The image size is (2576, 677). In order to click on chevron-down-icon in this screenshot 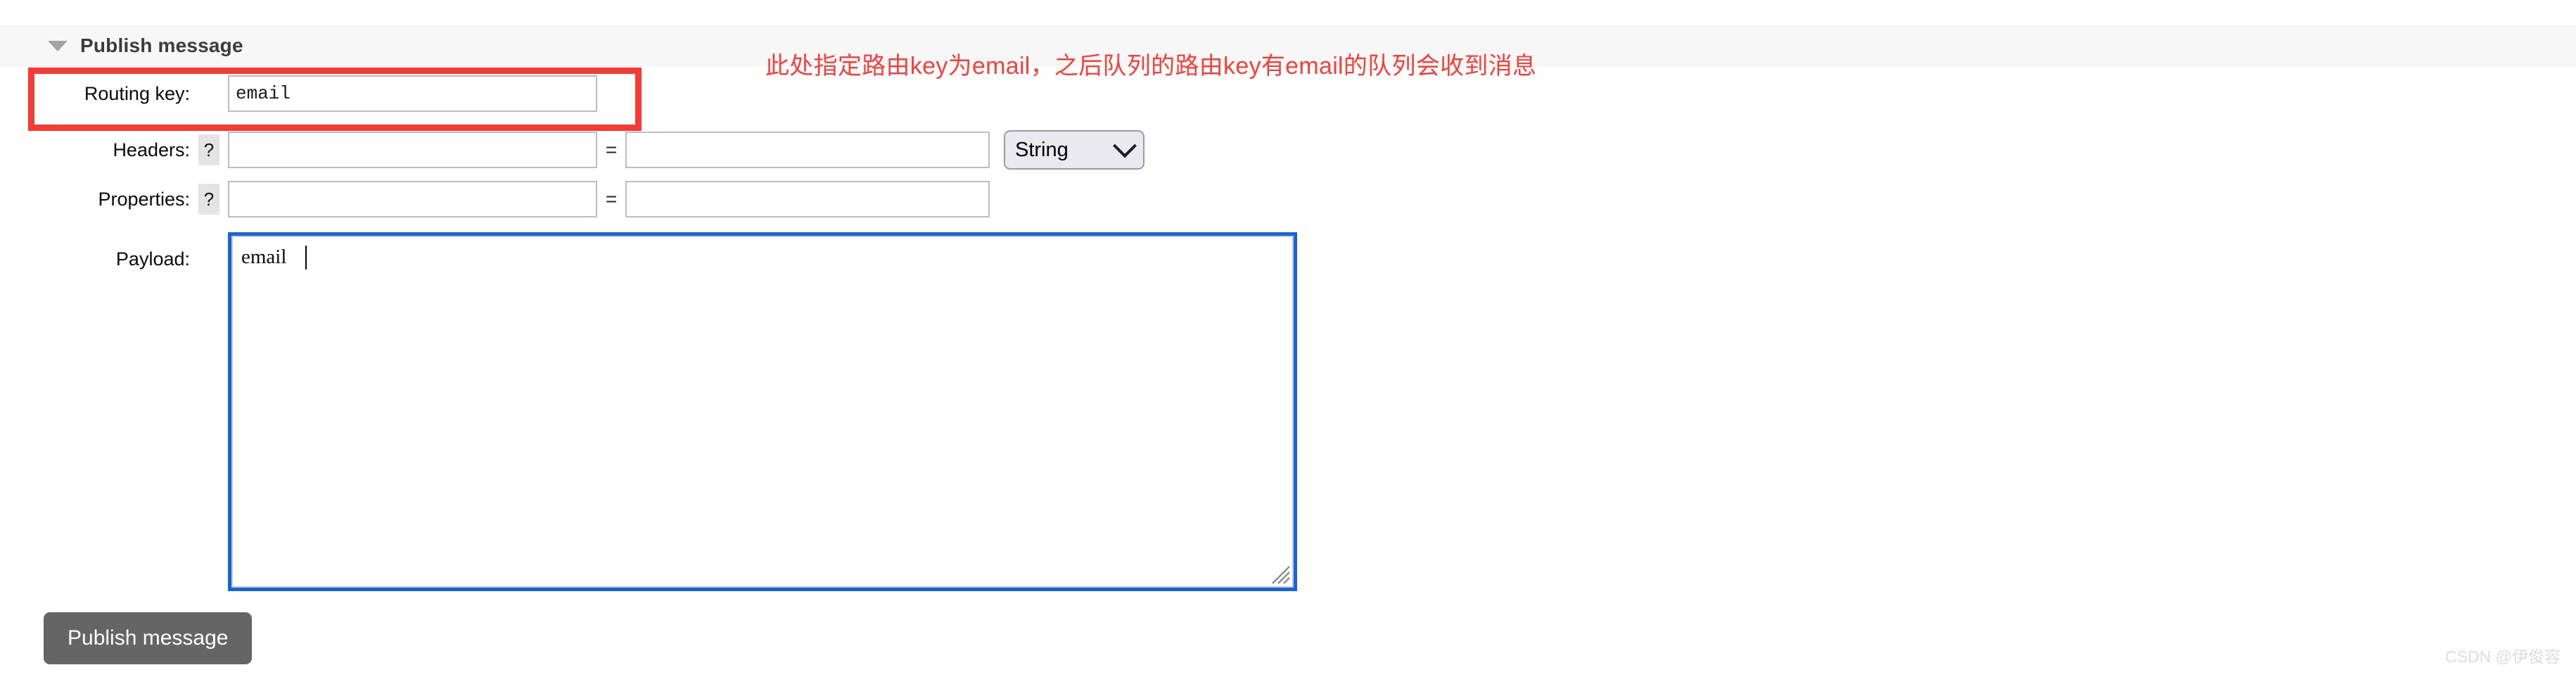, I will do `click(1125, 146)`.